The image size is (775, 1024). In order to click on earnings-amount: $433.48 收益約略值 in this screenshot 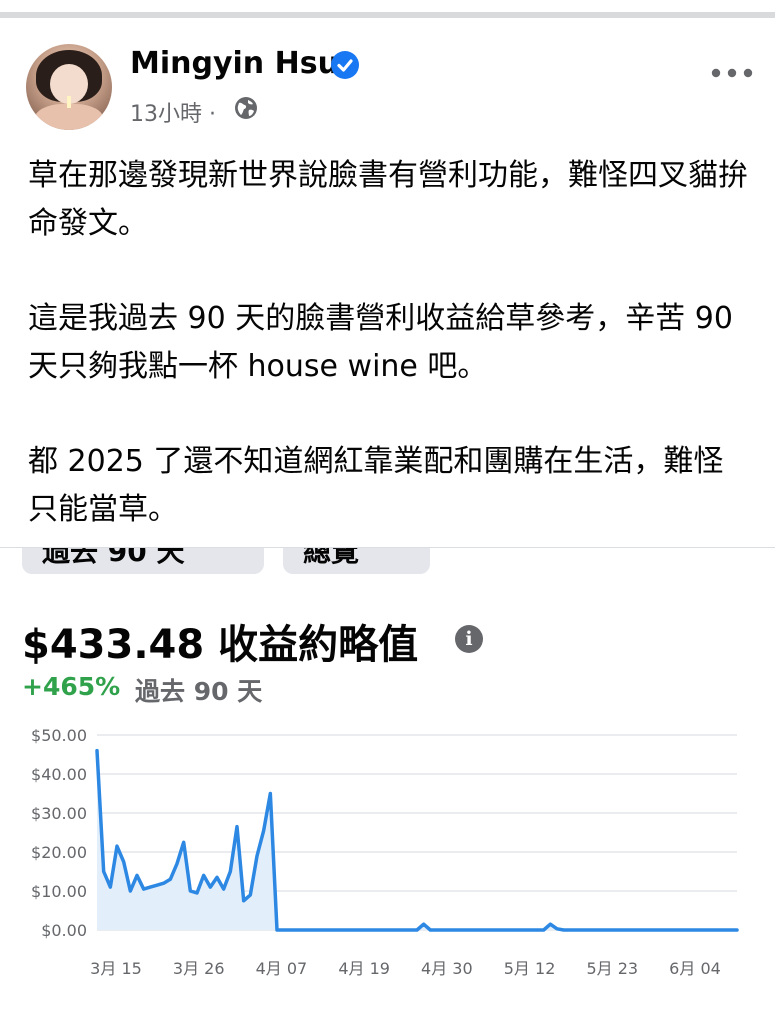, I will do `click(220, 645)`.